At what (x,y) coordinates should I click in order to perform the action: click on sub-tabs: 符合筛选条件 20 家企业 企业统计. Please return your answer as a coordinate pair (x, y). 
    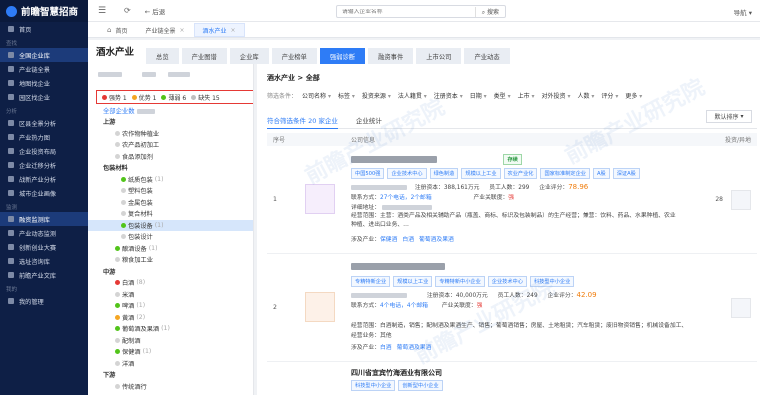
    Looking at the image, I should click on (512, 120).